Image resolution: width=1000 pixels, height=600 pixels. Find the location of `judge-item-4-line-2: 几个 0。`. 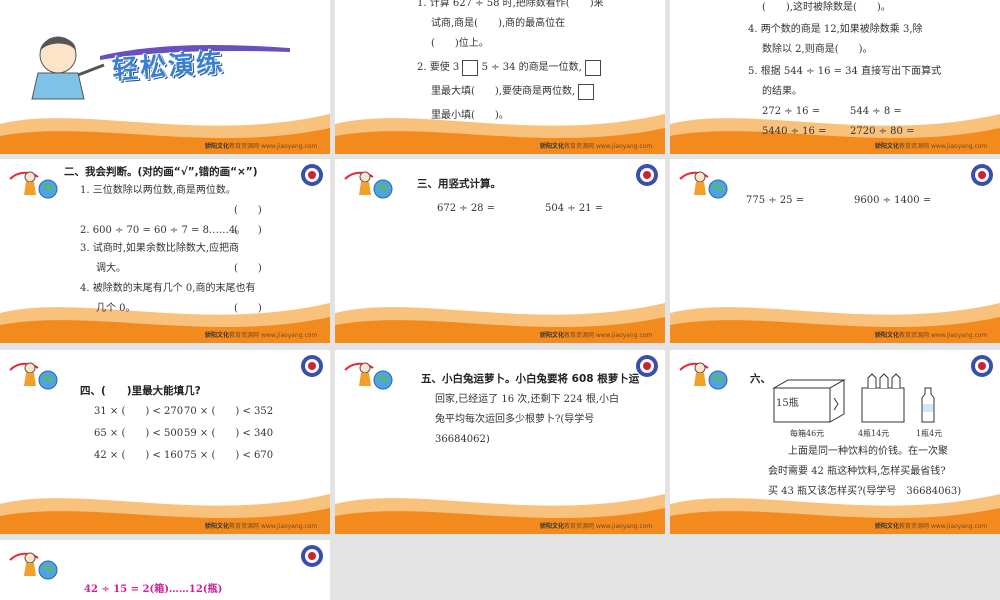

judge-item-4-line-2: 几个 0。 is located at coordinates (116, 308).